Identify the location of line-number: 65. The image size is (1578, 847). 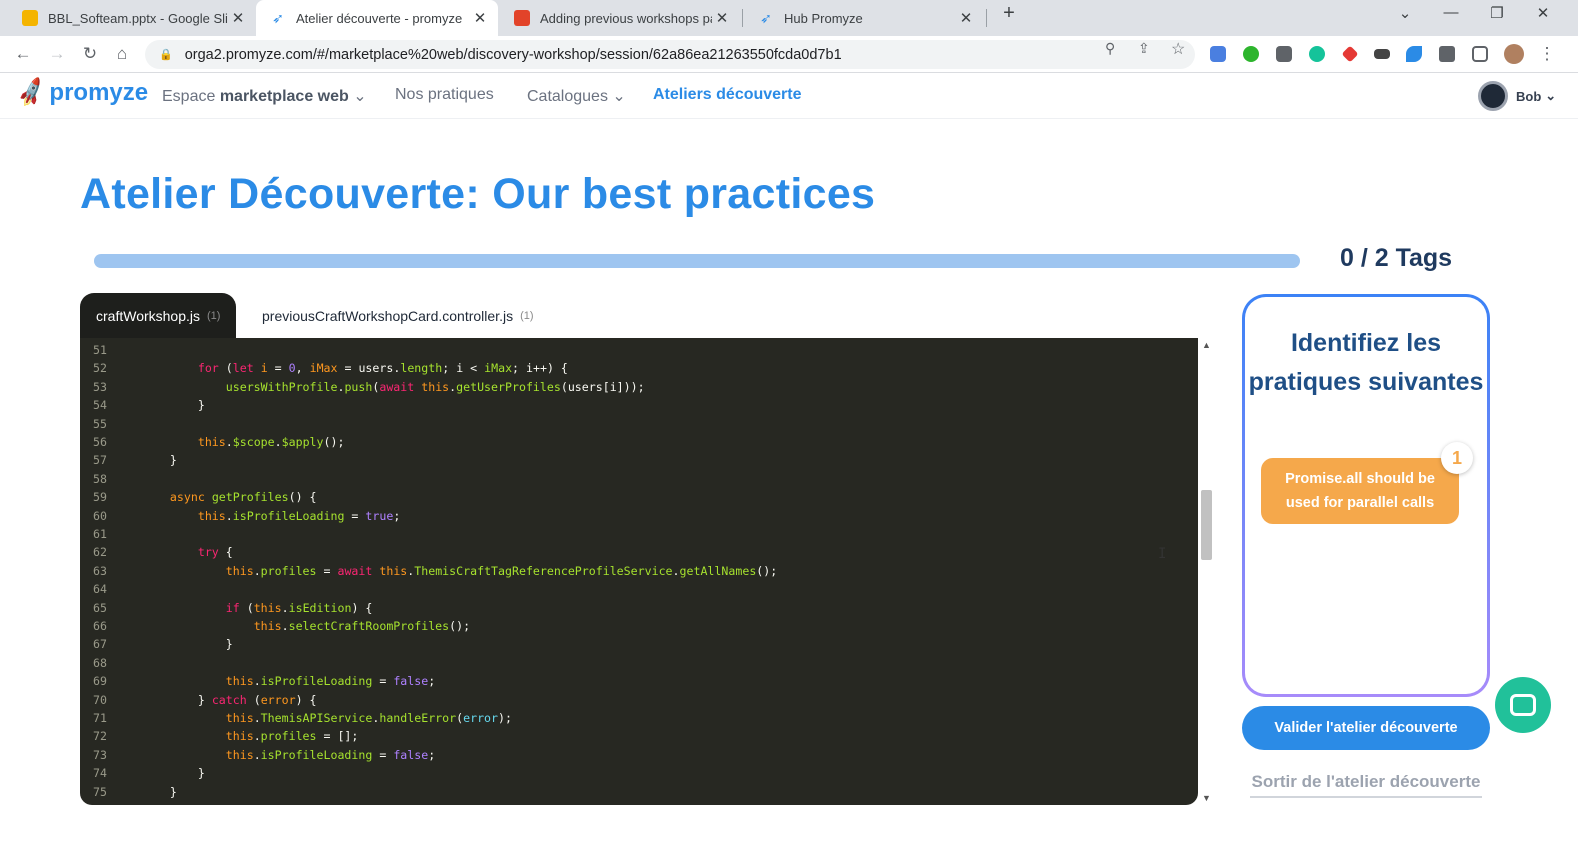
(100, 607).